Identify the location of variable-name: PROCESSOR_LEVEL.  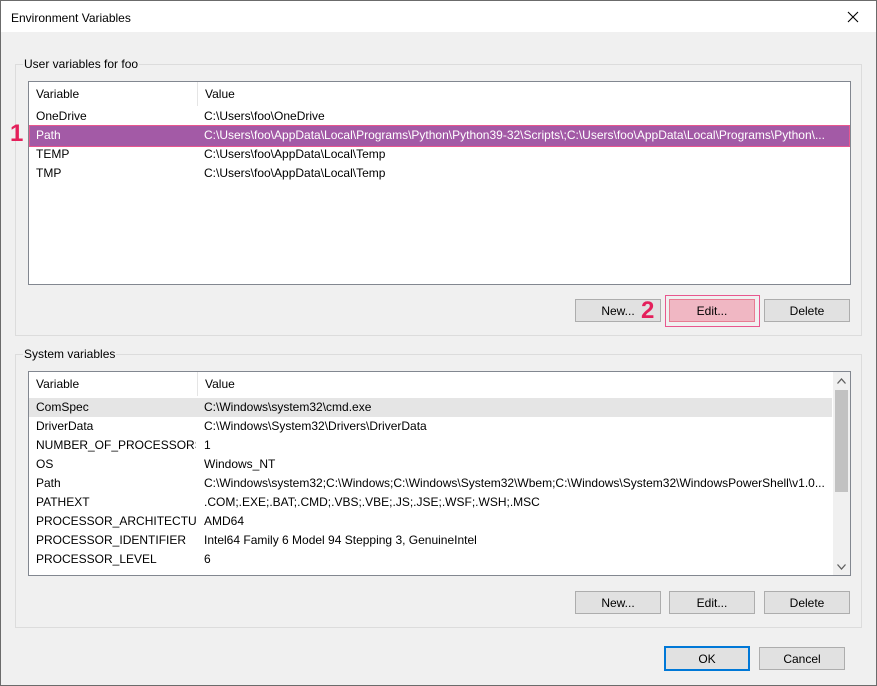
(96, 559).